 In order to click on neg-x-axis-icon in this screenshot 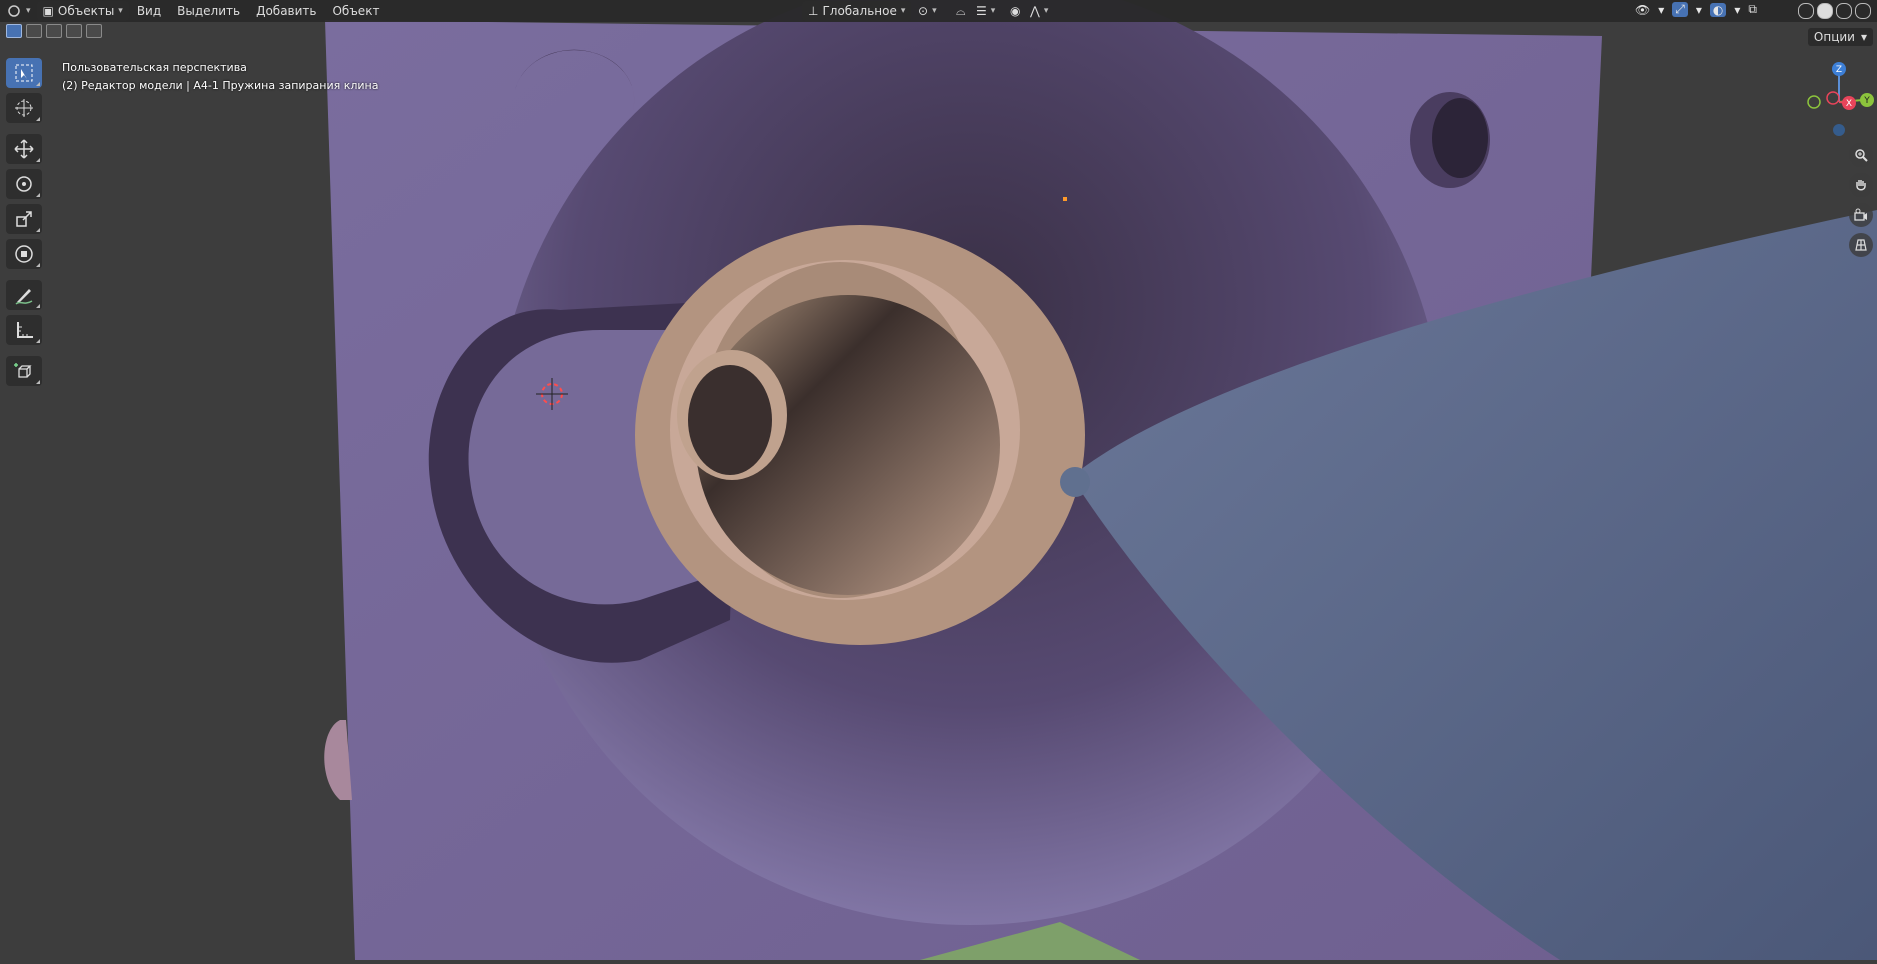, I will do `click(1833, 98)`.